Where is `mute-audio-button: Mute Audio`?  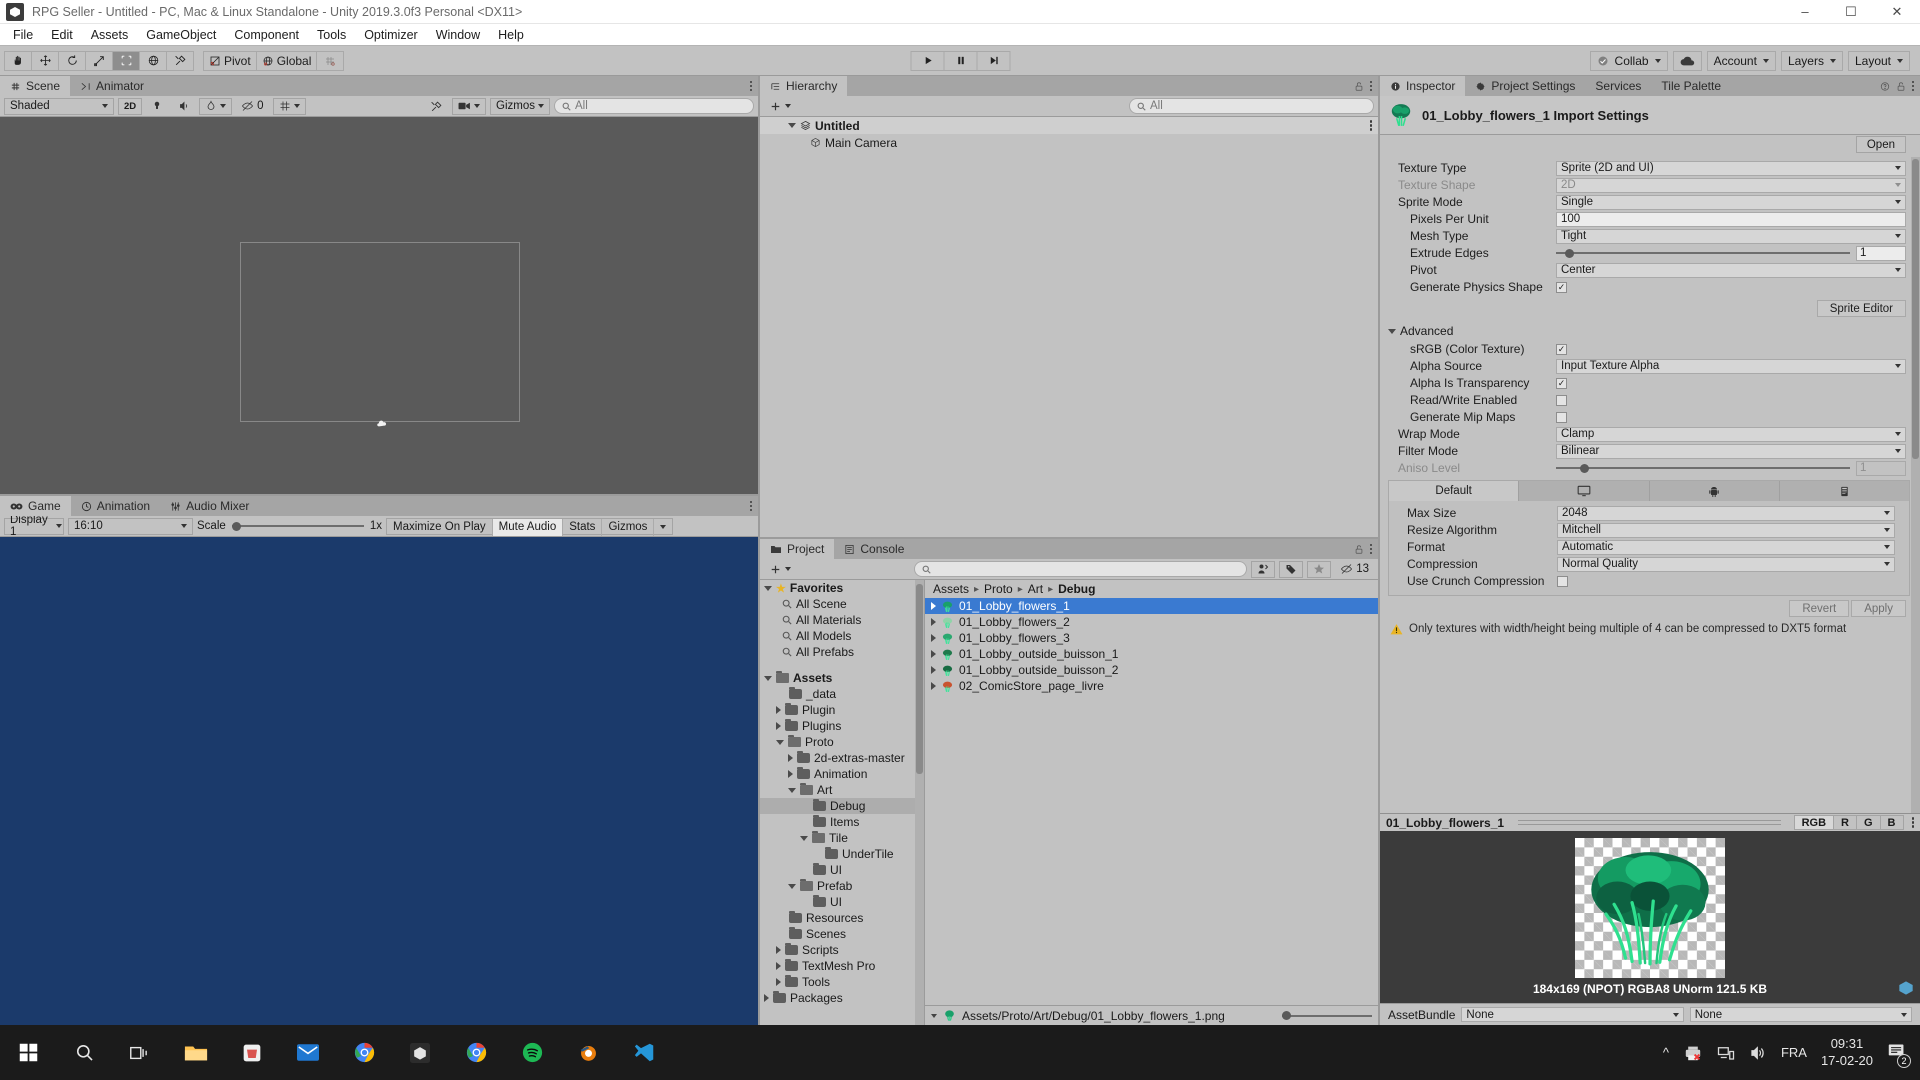
mute-audio-button: Mute Audio is located at coordinates (527, 527).